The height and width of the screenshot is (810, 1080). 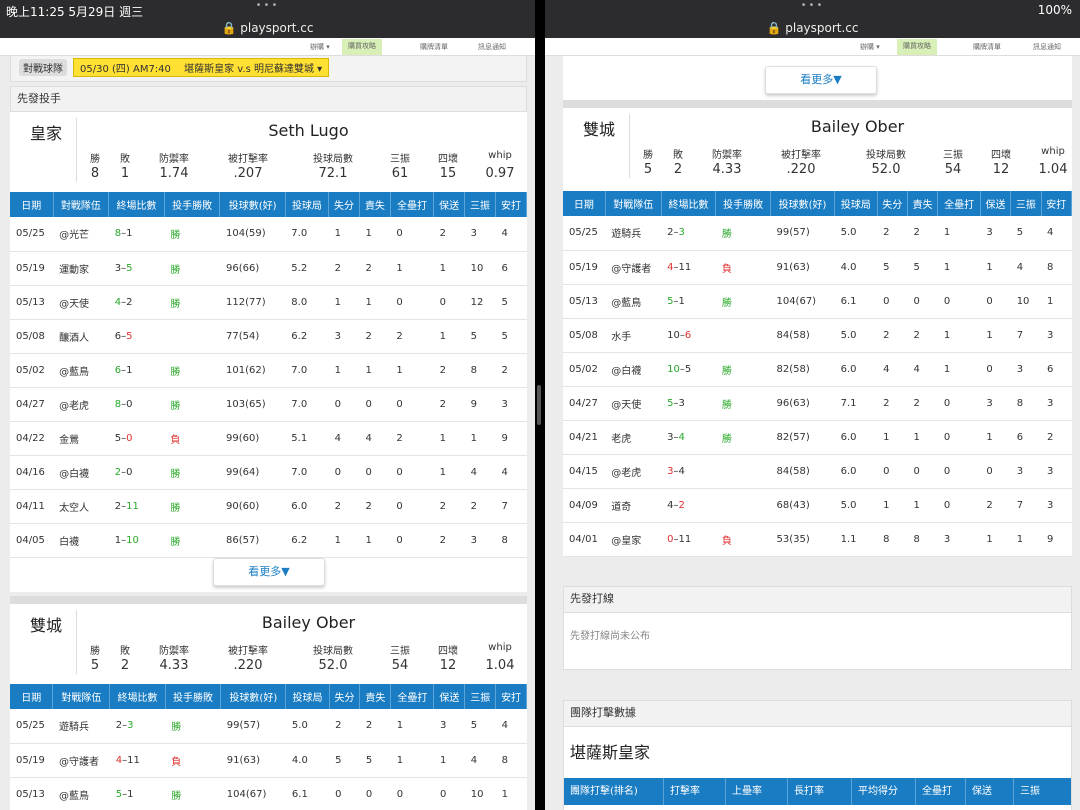 What do you see at coordinates (252, 302) in the screenshot?
I see `pitch-count: 112(77)` at bounding box center [252, 302].